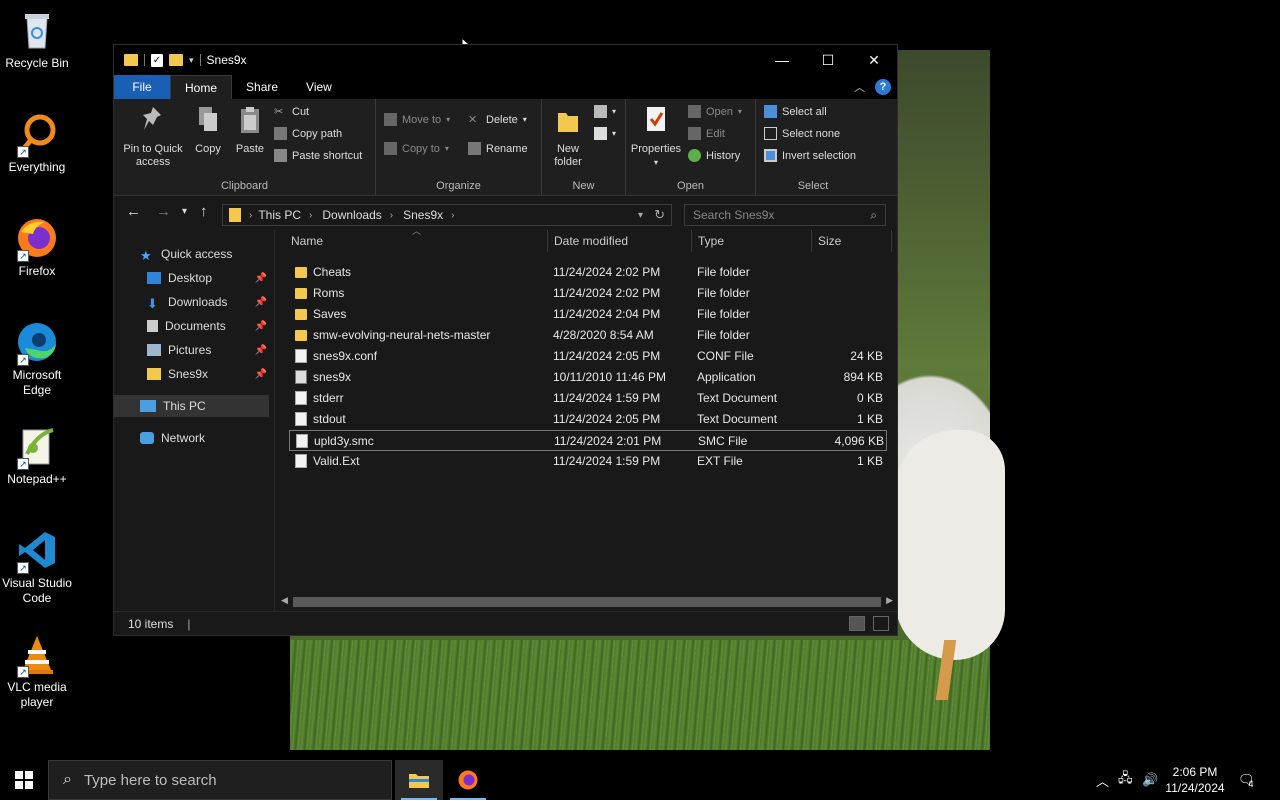  Describe the element at coordinates (795, 111) in the screenshot. I see `select-all-button: Select all` at that location.